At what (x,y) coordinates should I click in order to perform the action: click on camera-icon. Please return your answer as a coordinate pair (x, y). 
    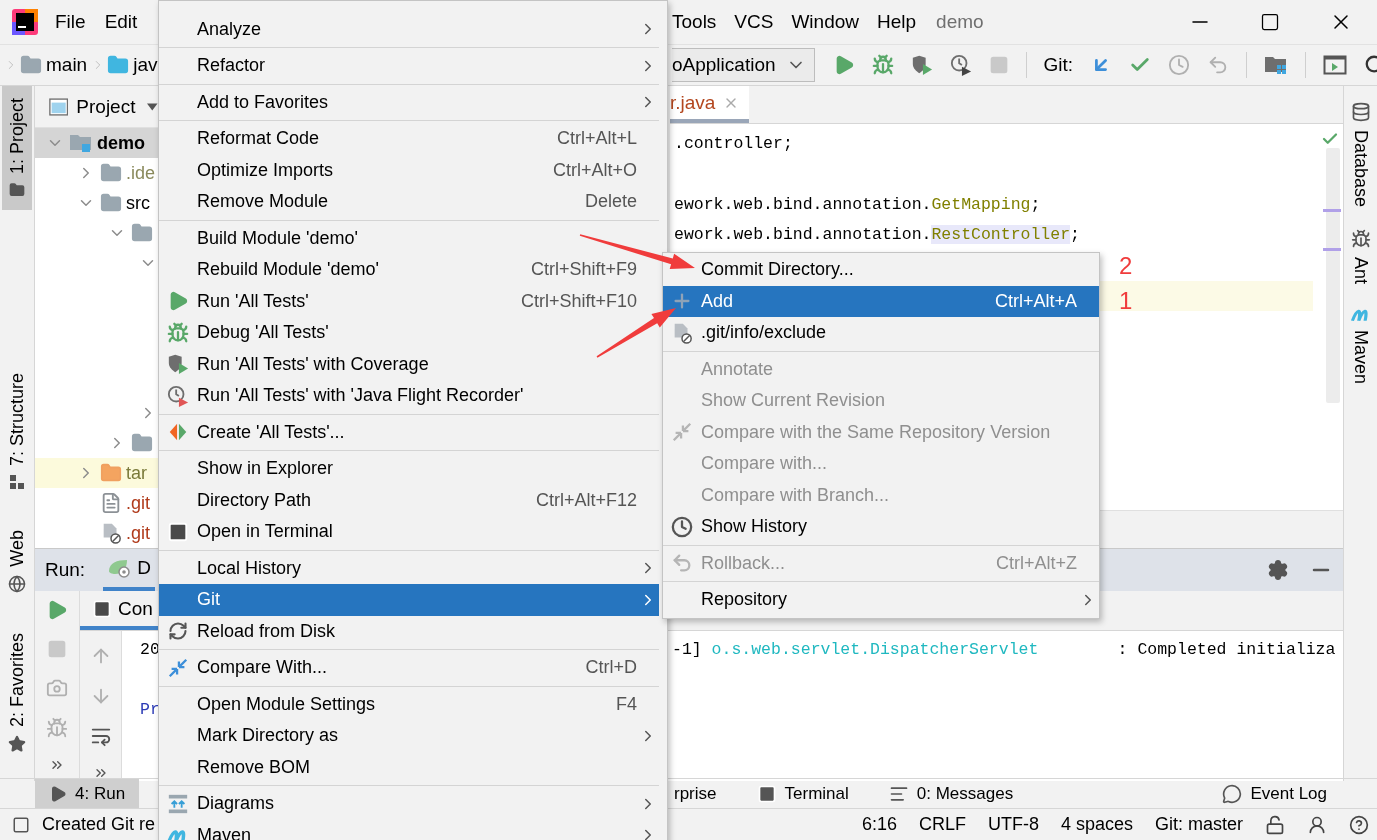
    Looking at the image, I should click on (57, 688).